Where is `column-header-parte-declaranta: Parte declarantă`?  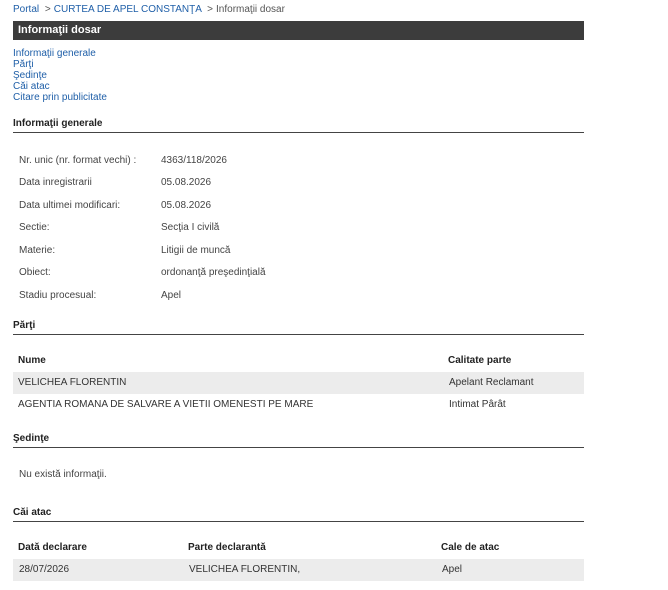
column-header-parte-declaranta: Parte declarantă is located at coordinates (227, 547).